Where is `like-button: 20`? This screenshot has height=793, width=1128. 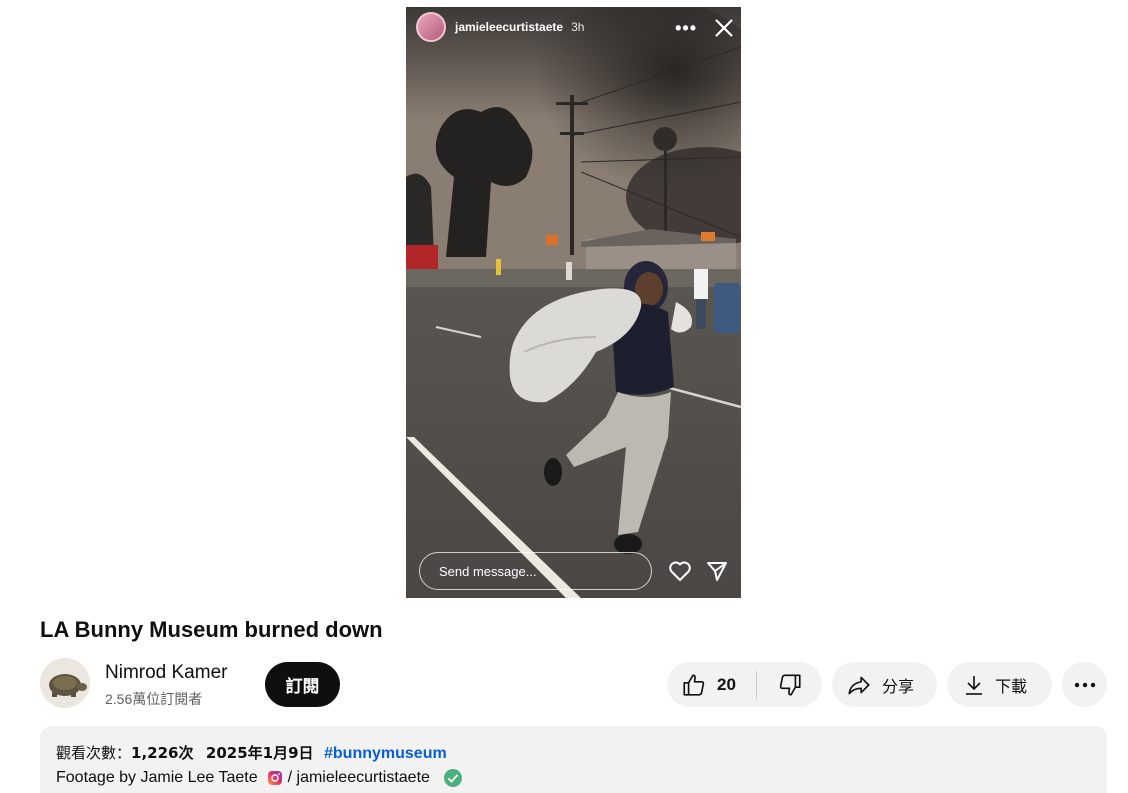 like-button: 20 is located at coordinates (711, 684).